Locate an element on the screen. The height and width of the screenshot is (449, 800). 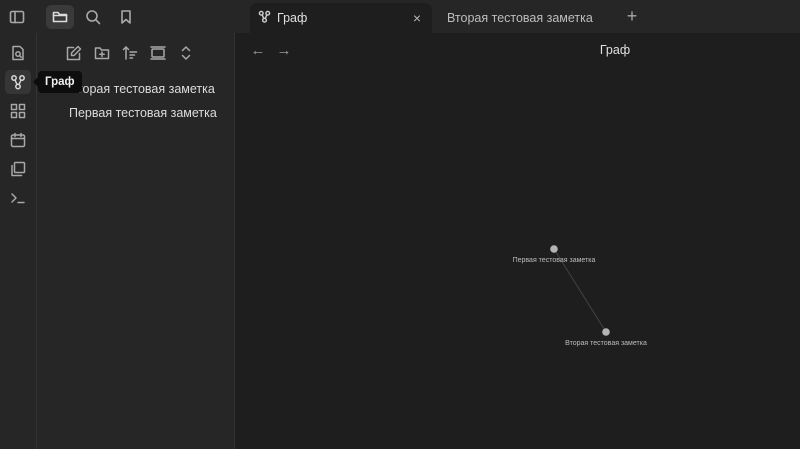
folder-icon is located at coordinates (60, 16).